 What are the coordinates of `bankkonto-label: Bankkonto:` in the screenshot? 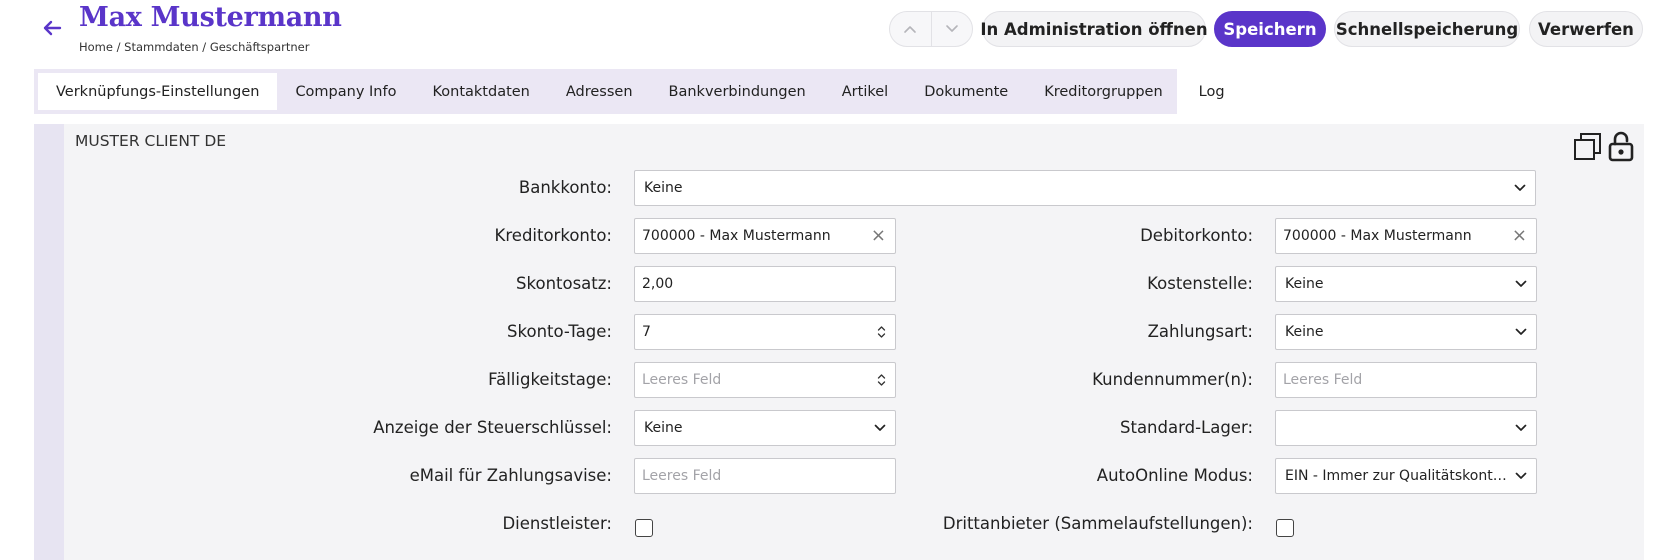 It's located at (565, 187).